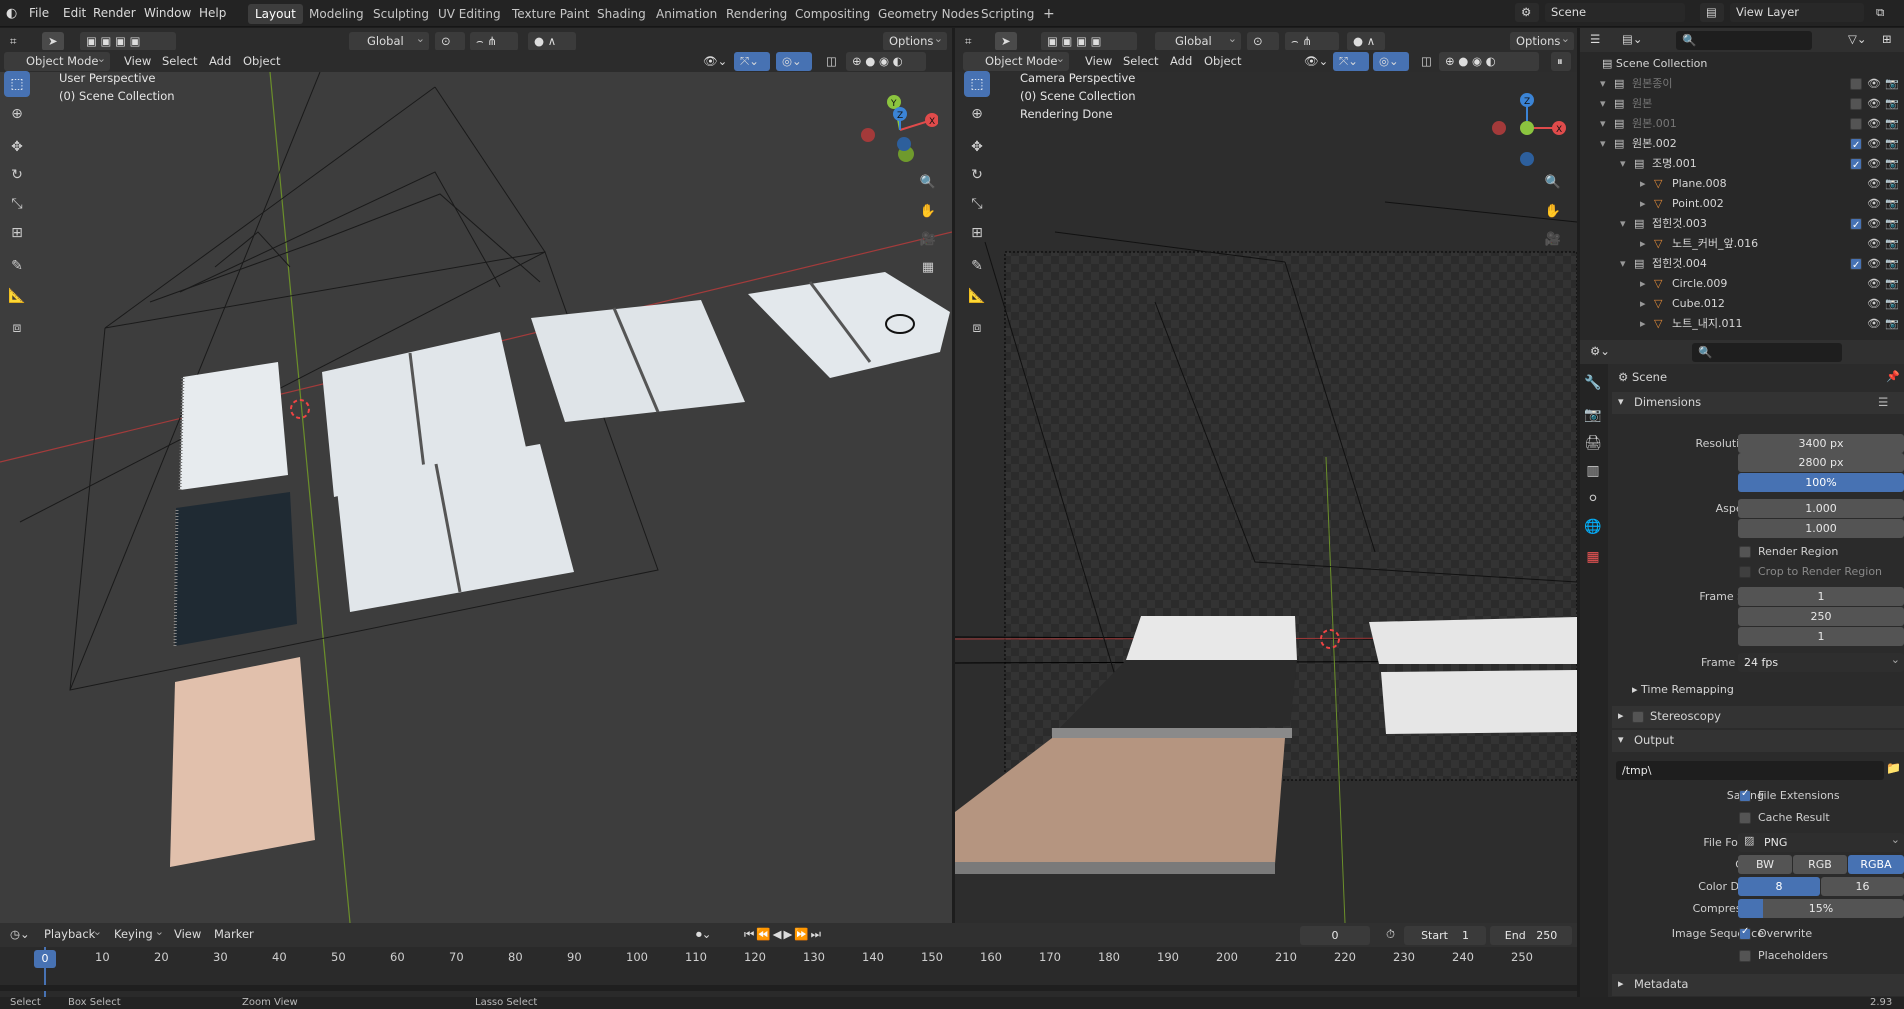 The image size is (1904, 1009). Describe the element at coordinates (1335, 935) in the screenshot. I see `current-frame-field: 0` at that location.